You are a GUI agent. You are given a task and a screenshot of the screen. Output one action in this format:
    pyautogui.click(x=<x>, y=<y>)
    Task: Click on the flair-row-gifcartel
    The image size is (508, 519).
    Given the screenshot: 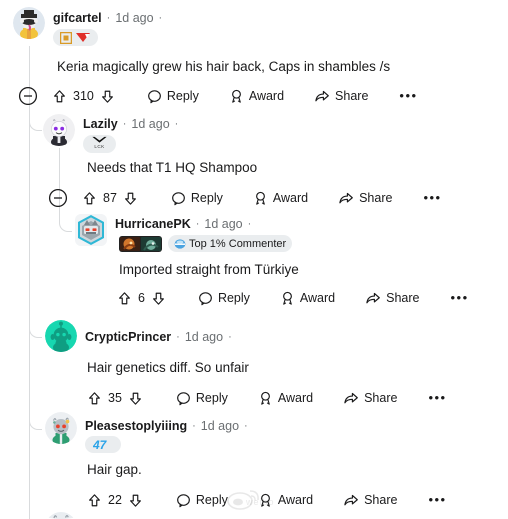 What is the action you would take?
    pyautogui.click(x=75, y=37)
    